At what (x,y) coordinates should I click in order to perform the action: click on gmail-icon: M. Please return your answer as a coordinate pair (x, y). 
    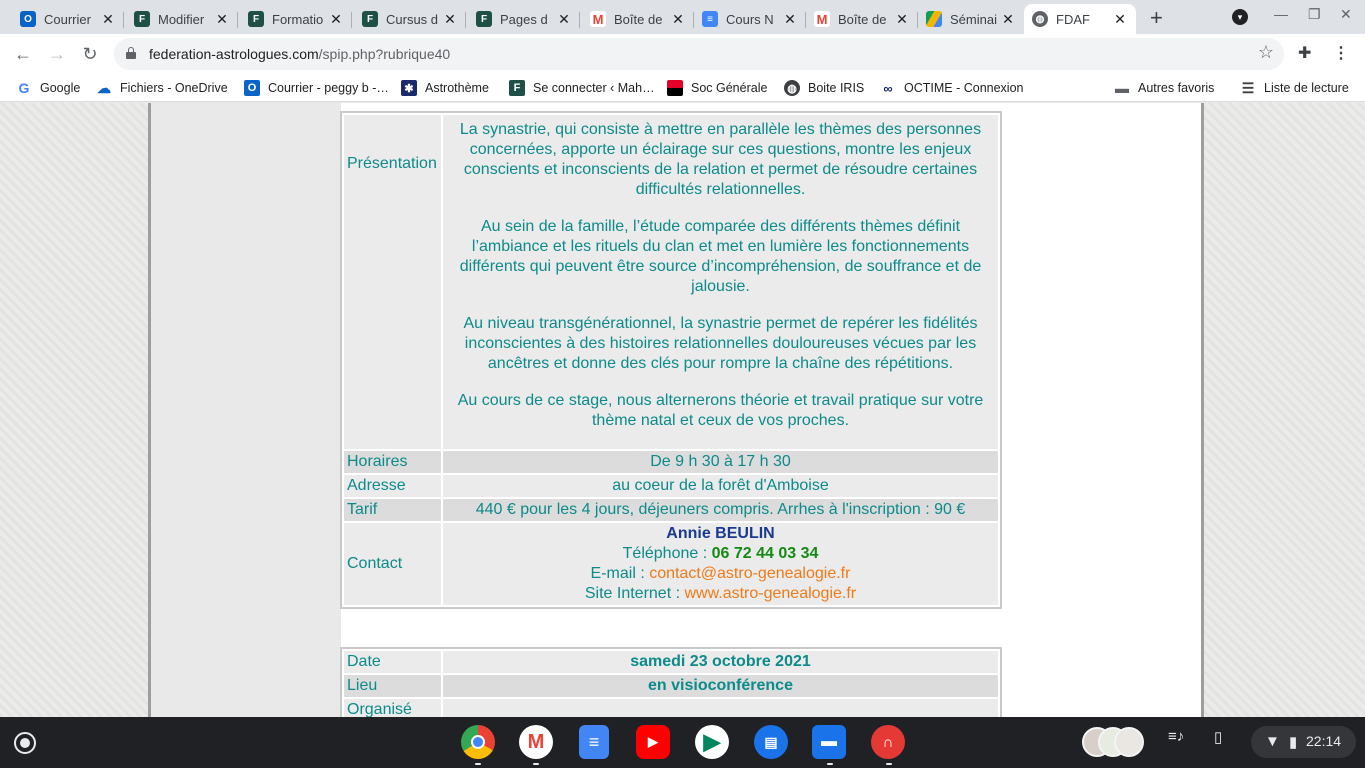
    Looking at the image, I should click on (536, 742).